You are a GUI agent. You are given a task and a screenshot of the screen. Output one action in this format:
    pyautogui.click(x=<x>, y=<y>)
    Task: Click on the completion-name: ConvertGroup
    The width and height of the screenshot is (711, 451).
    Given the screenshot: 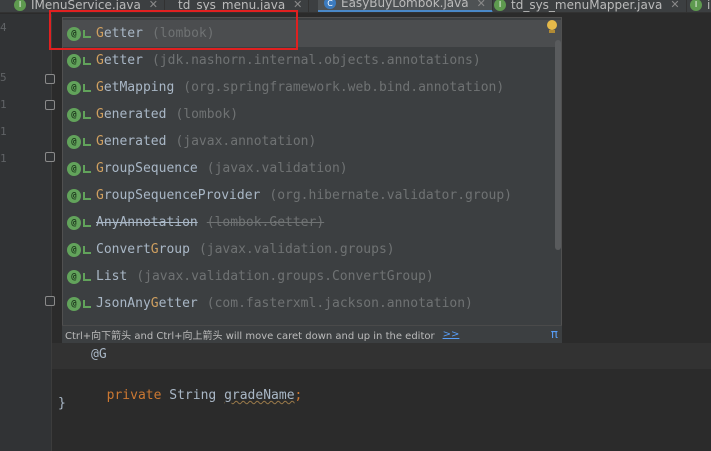 What is the action you would take?
    pyautogui.click(x=143, y=249)
    